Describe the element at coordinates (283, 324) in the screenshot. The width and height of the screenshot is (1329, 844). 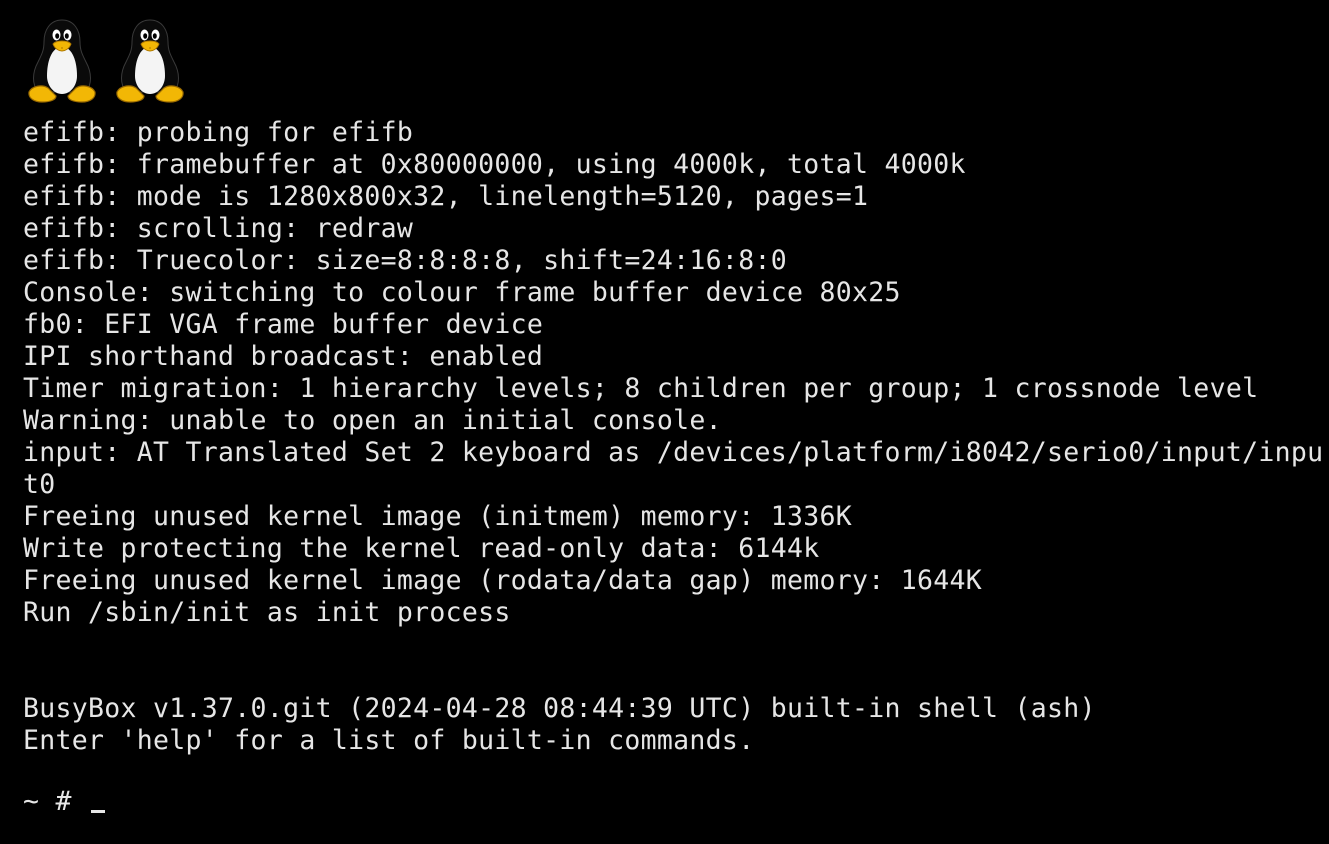
I see `log-line: fb0: EFI VGA frame buffer device` at that location.